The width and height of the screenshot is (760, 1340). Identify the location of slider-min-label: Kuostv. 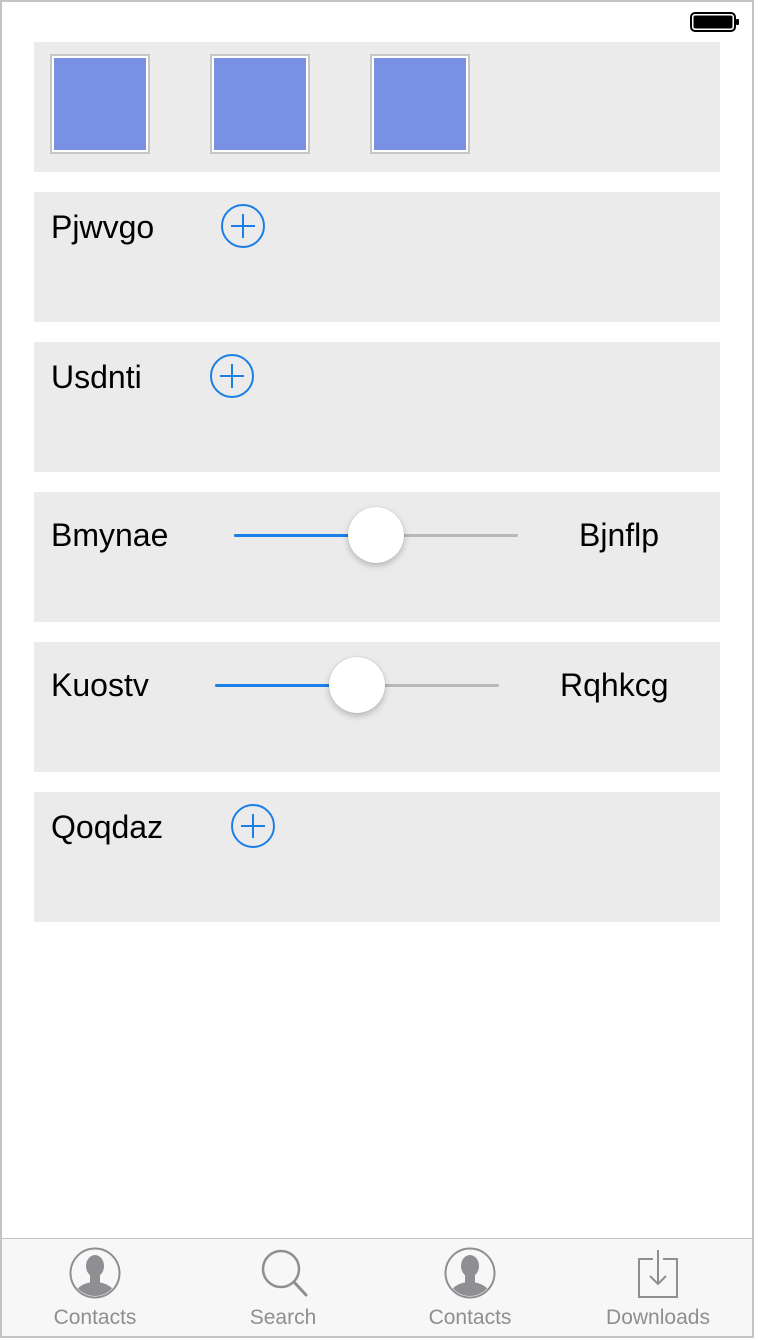
(100, 685).